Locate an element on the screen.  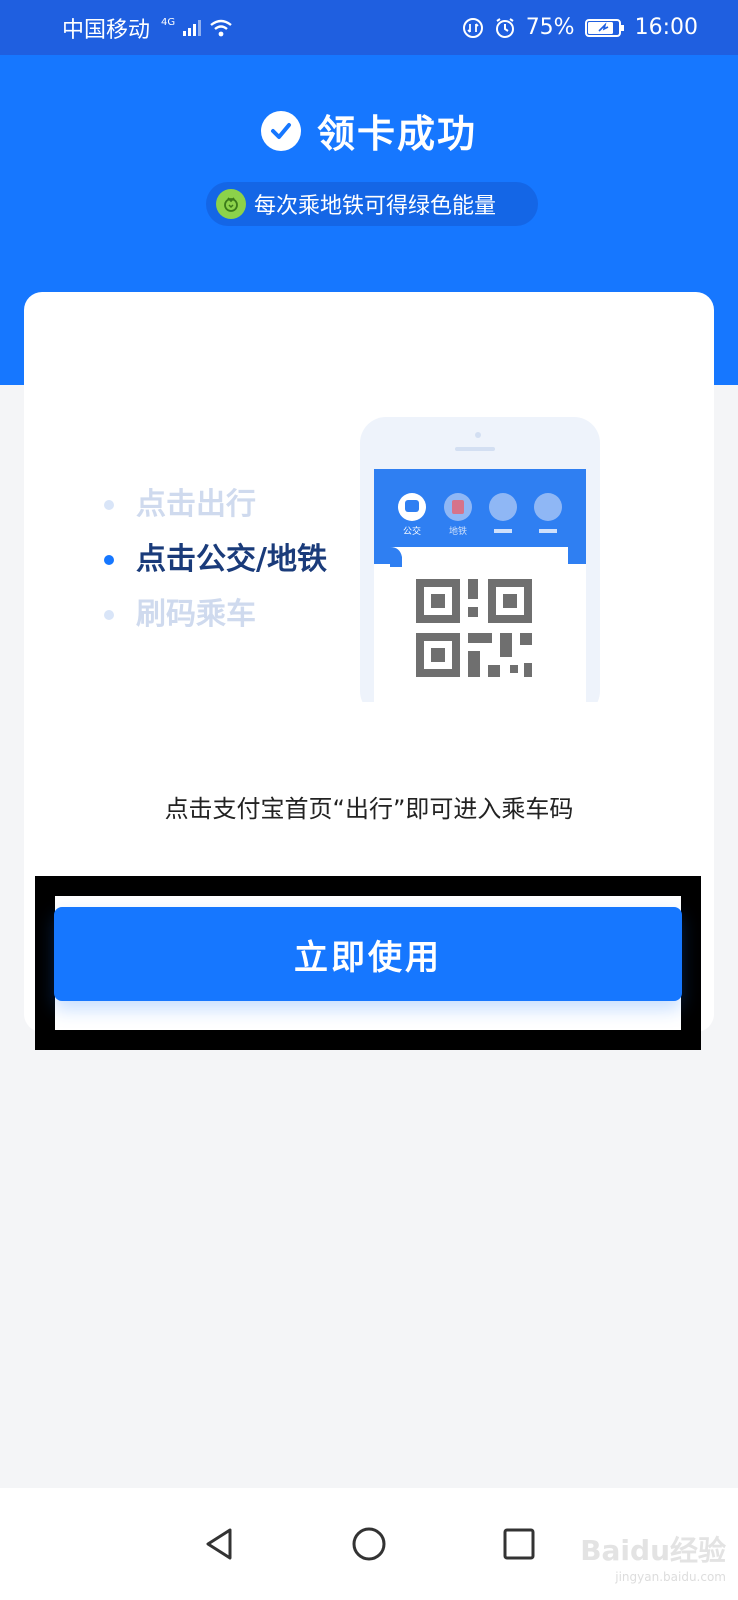
signal-icon is located at coordinates (192, 27).